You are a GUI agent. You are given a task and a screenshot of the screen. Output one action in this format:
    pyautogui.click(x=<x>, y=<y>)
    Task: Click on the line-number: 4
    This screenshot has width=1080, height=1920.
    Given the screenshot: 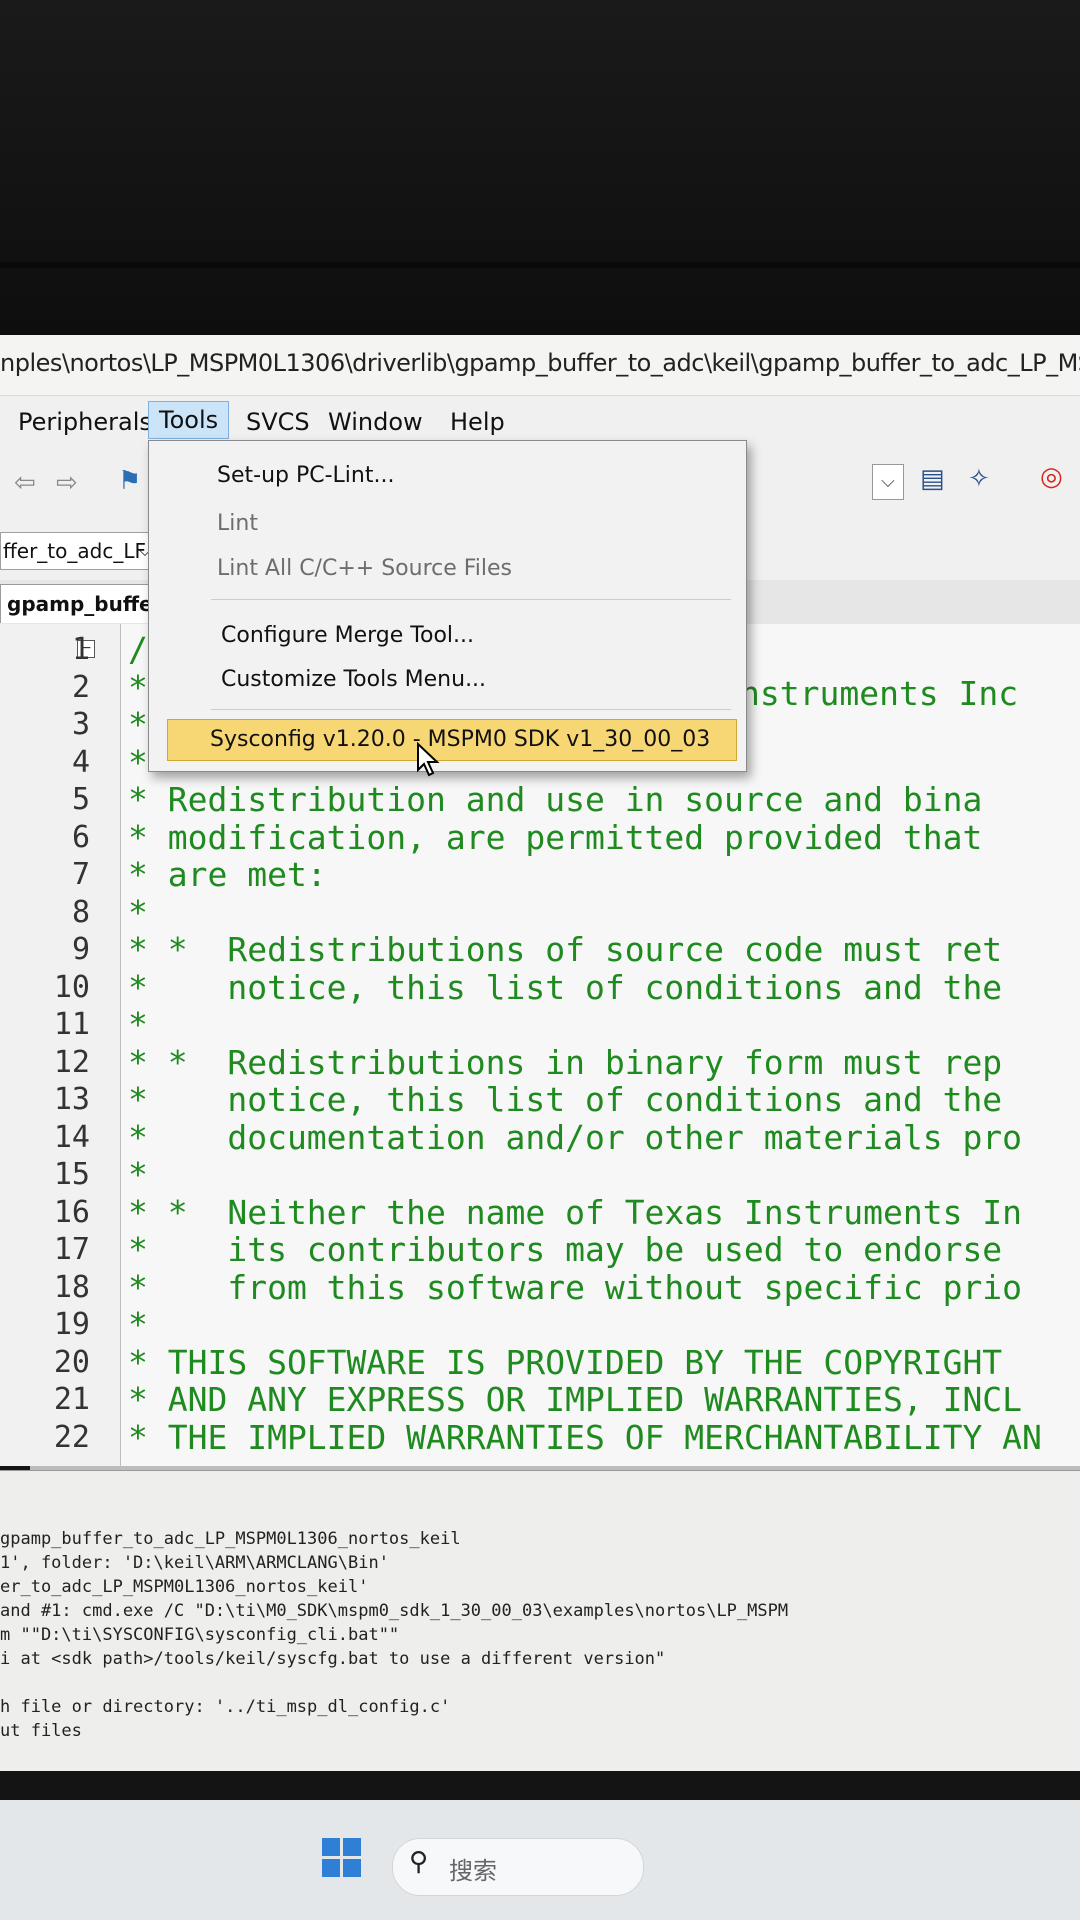 What is the action you would take?
    pyautogui.click(x=80, y=762)
    